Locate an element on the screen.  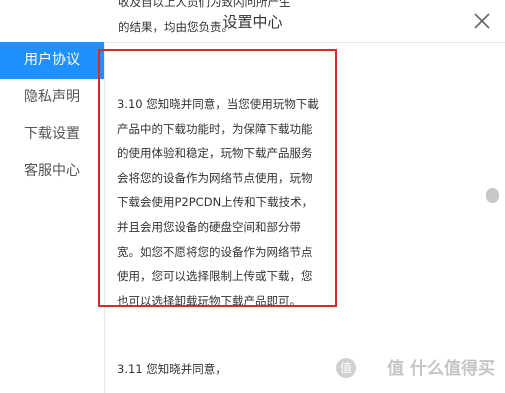
close-icon is located at coordinates (482, 21).